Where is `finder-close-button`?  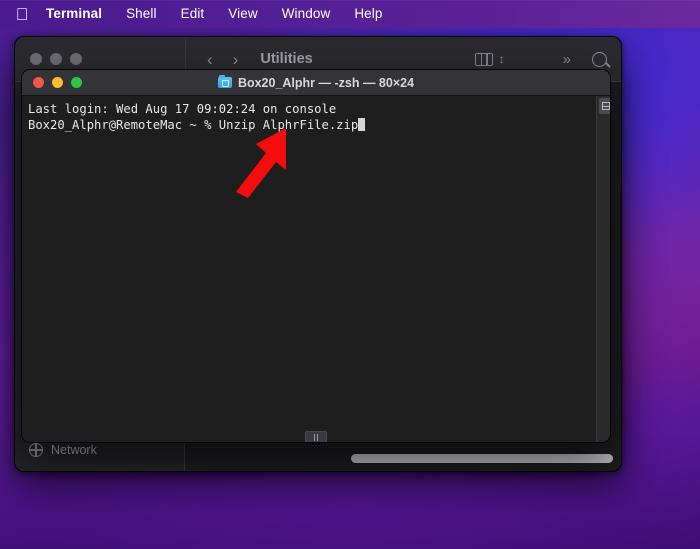 finder-close-button is located at coordinates (36, 59).